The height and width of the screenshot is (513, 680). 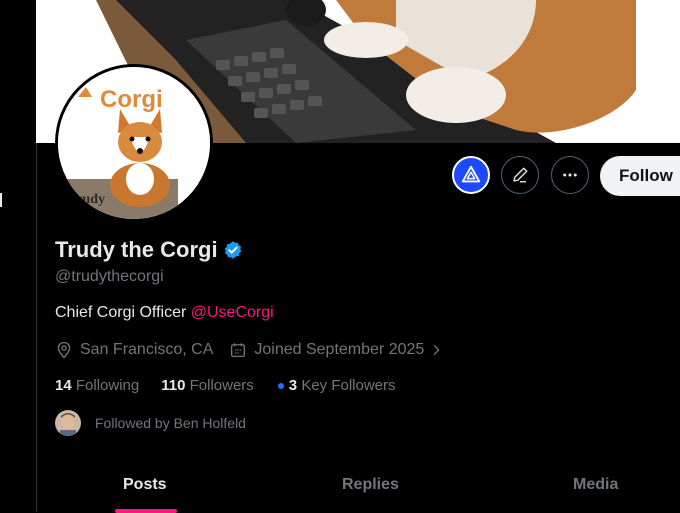 I want to click on key-followers-label: Key Followers, so click(x=348, y=385).